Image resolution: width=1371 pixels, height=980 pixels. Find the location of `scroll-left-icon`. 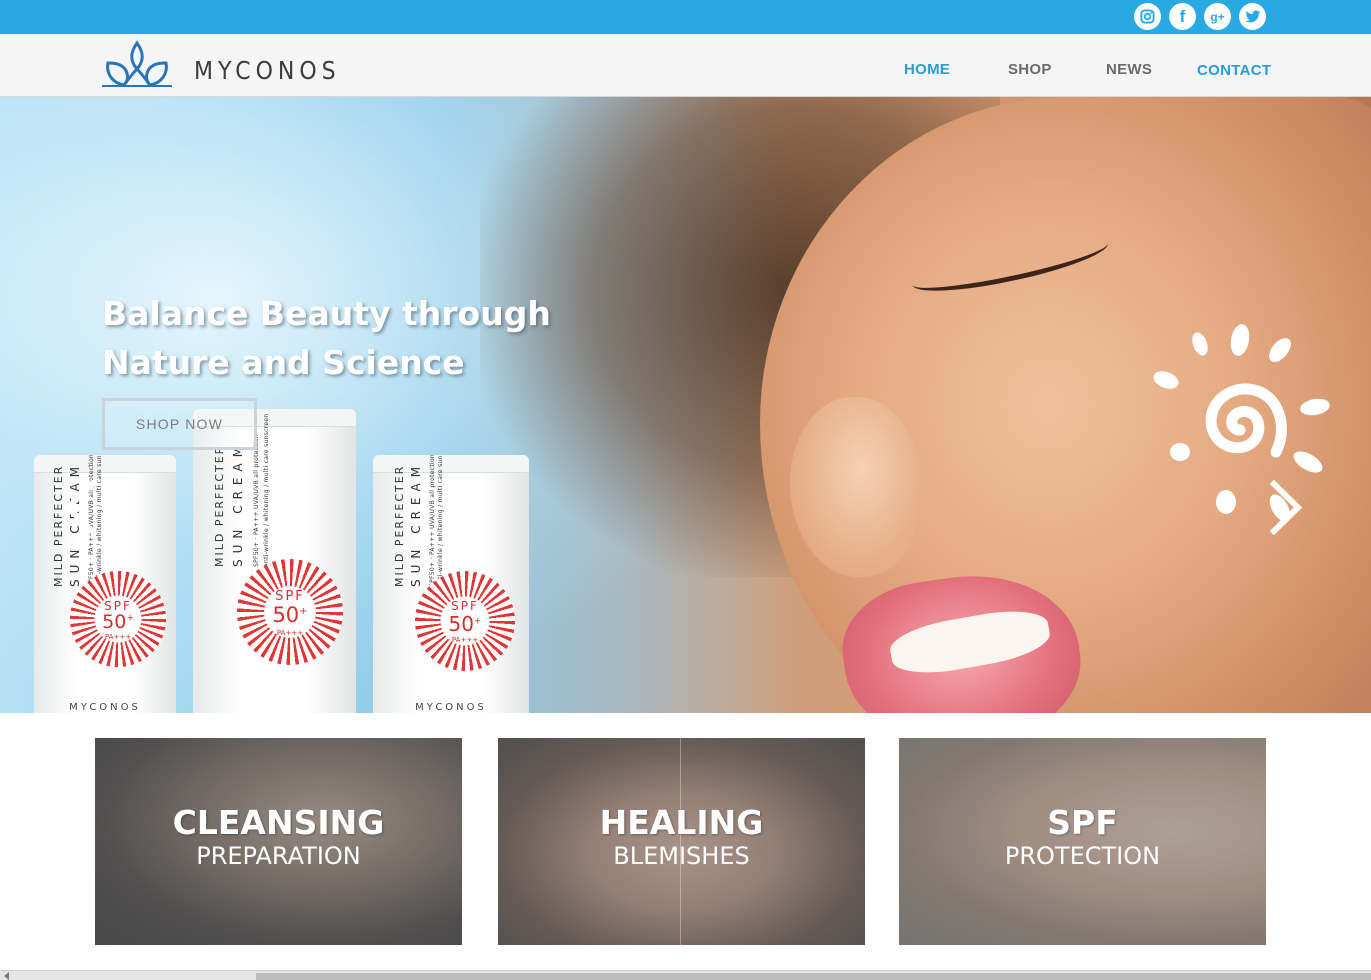

scroll-left-icon is located at coordinates (6, 976).